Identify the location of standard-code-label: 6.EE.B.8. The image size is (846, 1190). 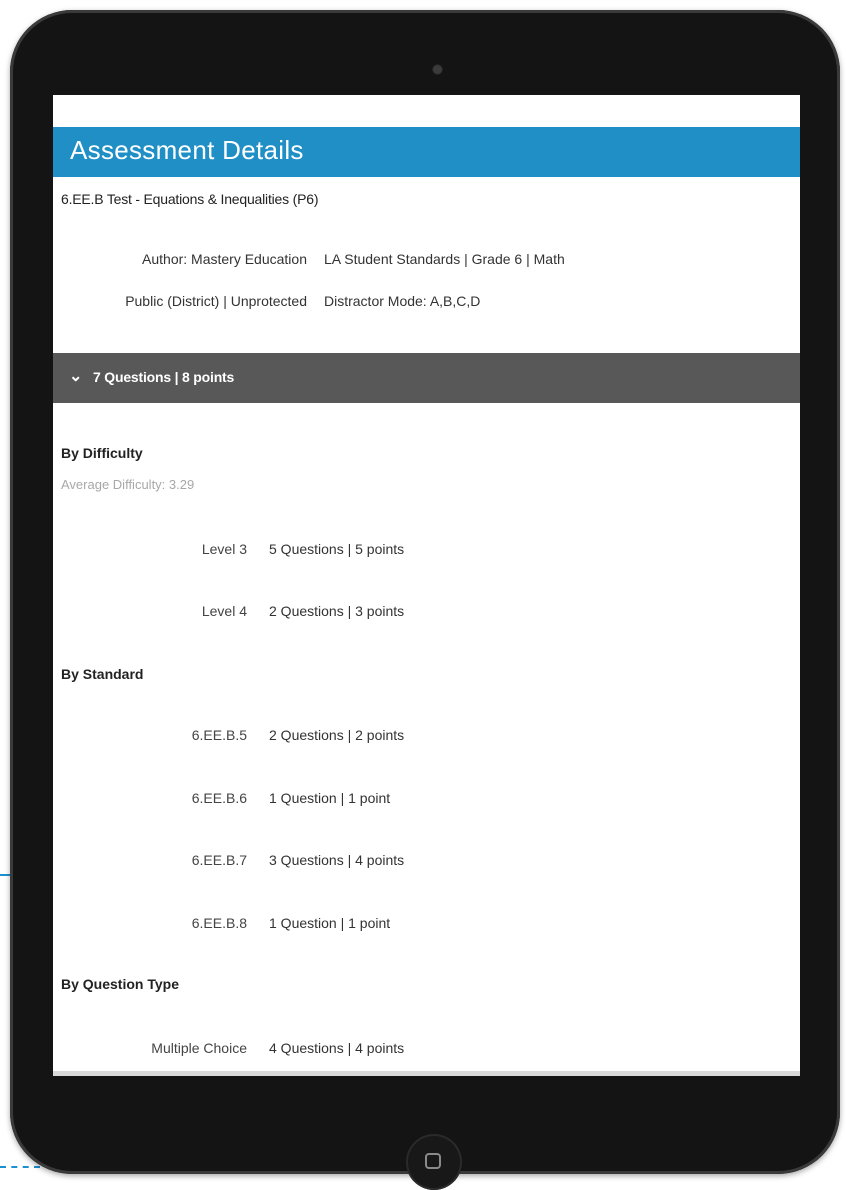
(219, 923).